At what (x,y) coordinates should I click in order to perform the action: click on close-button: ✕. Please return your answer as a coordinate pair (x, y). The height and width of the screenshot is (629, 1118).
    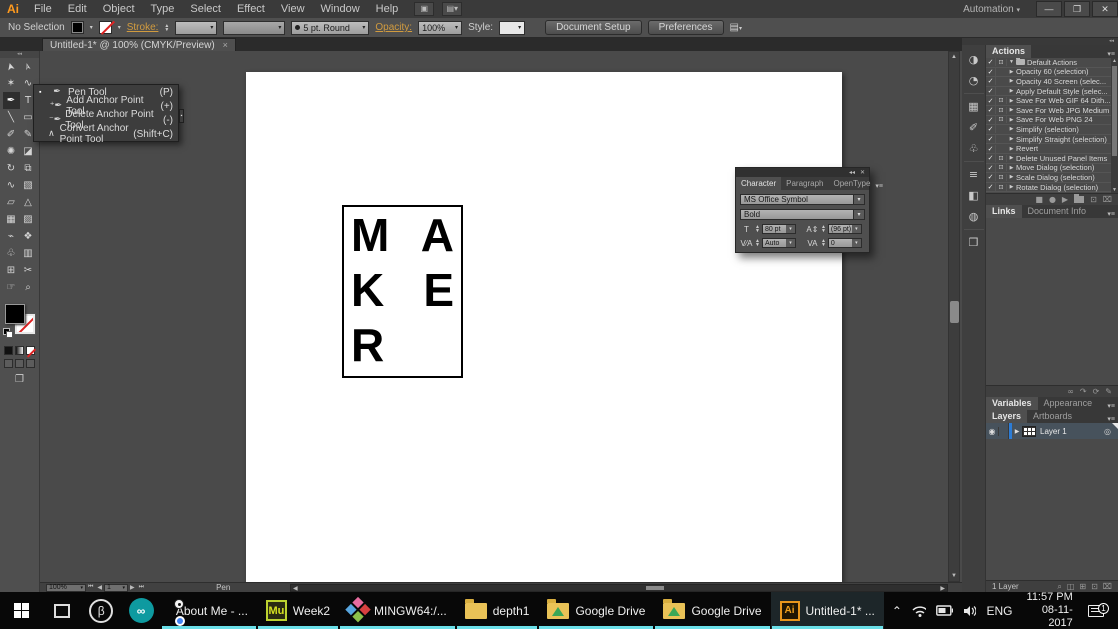
    Looking at the image, I should click on (1105, 9).